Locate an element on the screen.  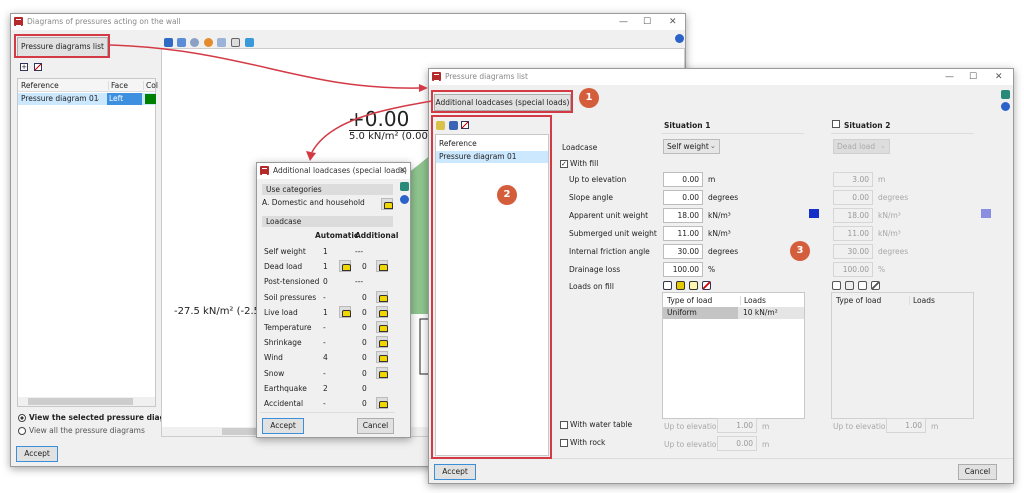
table-row: Pressure diagram 01 ⌄ Left is located at coordinates (87, 99).